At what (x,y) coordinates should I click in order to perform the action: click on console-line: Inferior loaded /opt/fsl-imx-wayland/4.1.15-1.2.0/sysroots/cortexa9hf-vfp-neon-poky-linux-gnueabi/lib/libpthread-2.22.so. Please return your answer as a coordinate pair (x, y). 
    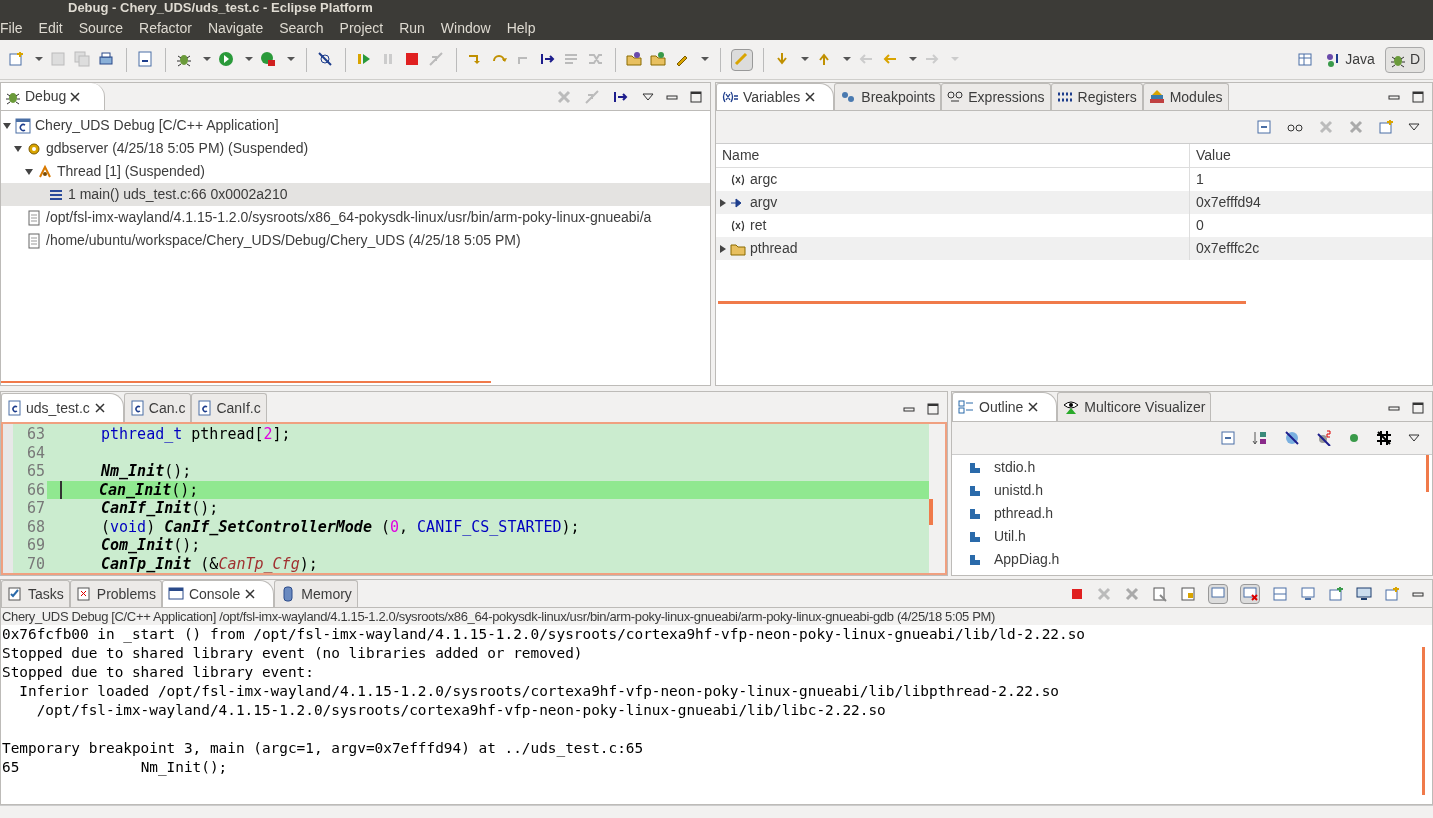
    Looking at the image, I should click on (538, 691).